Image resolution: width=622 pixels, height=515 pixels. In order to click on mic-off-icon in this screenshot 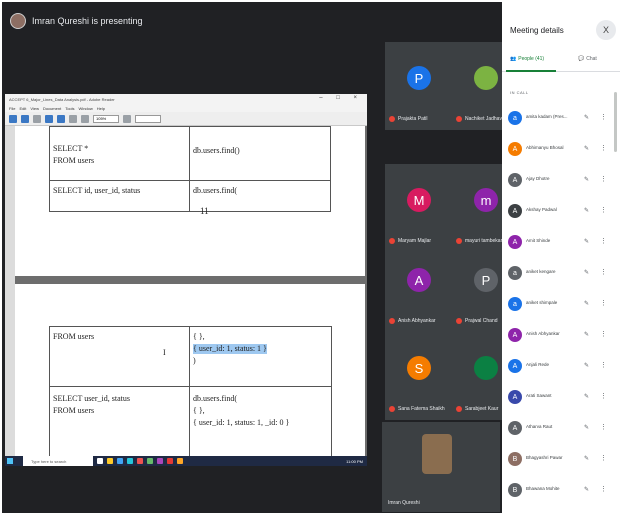, I will do `click(392, 119)`.